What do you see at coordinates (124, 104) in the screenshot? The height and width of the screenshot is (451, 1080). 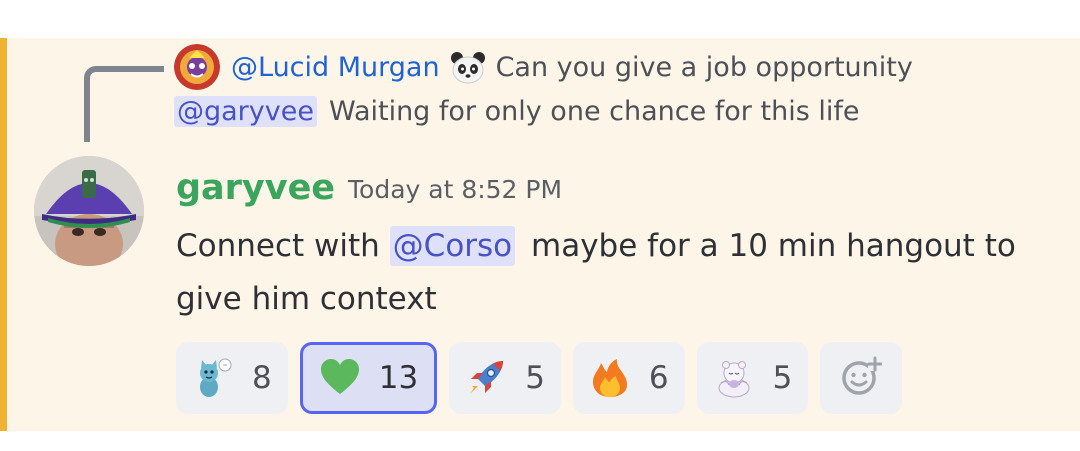 I see `reply-spine` at bounding box center [124, 104].